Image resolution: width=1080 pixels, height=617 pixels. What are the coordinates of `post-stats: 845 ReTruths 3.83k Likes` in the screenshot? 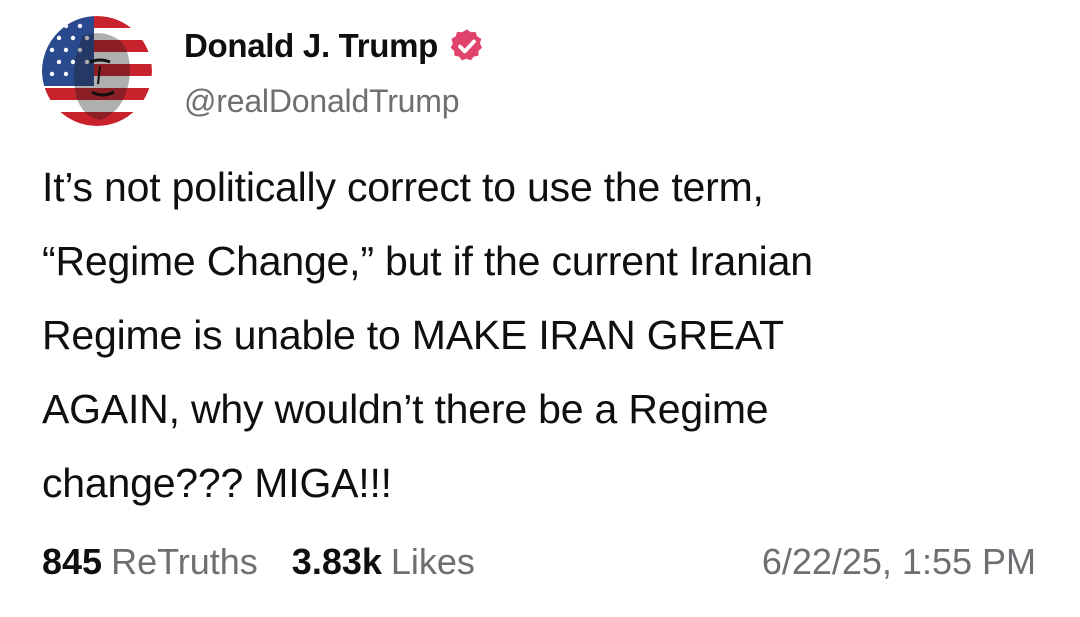 It's located at (258, 562).